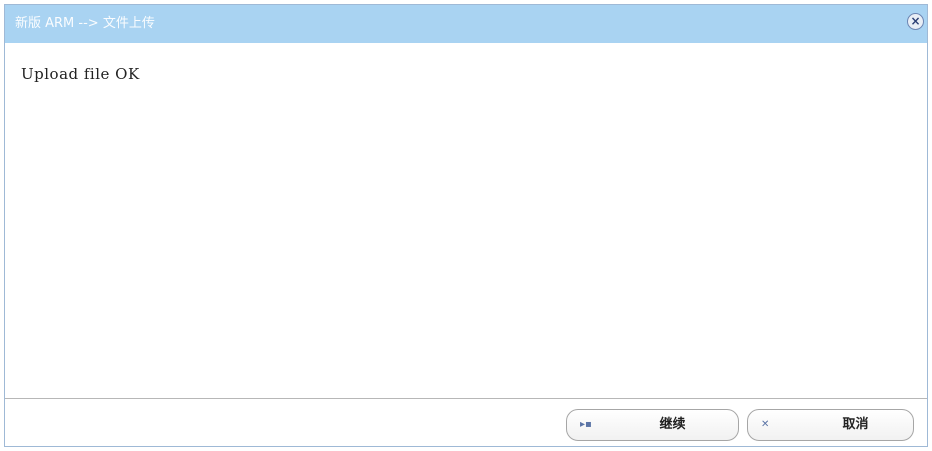  I want to click on status-message: Upload file OK, so click(80, 74).